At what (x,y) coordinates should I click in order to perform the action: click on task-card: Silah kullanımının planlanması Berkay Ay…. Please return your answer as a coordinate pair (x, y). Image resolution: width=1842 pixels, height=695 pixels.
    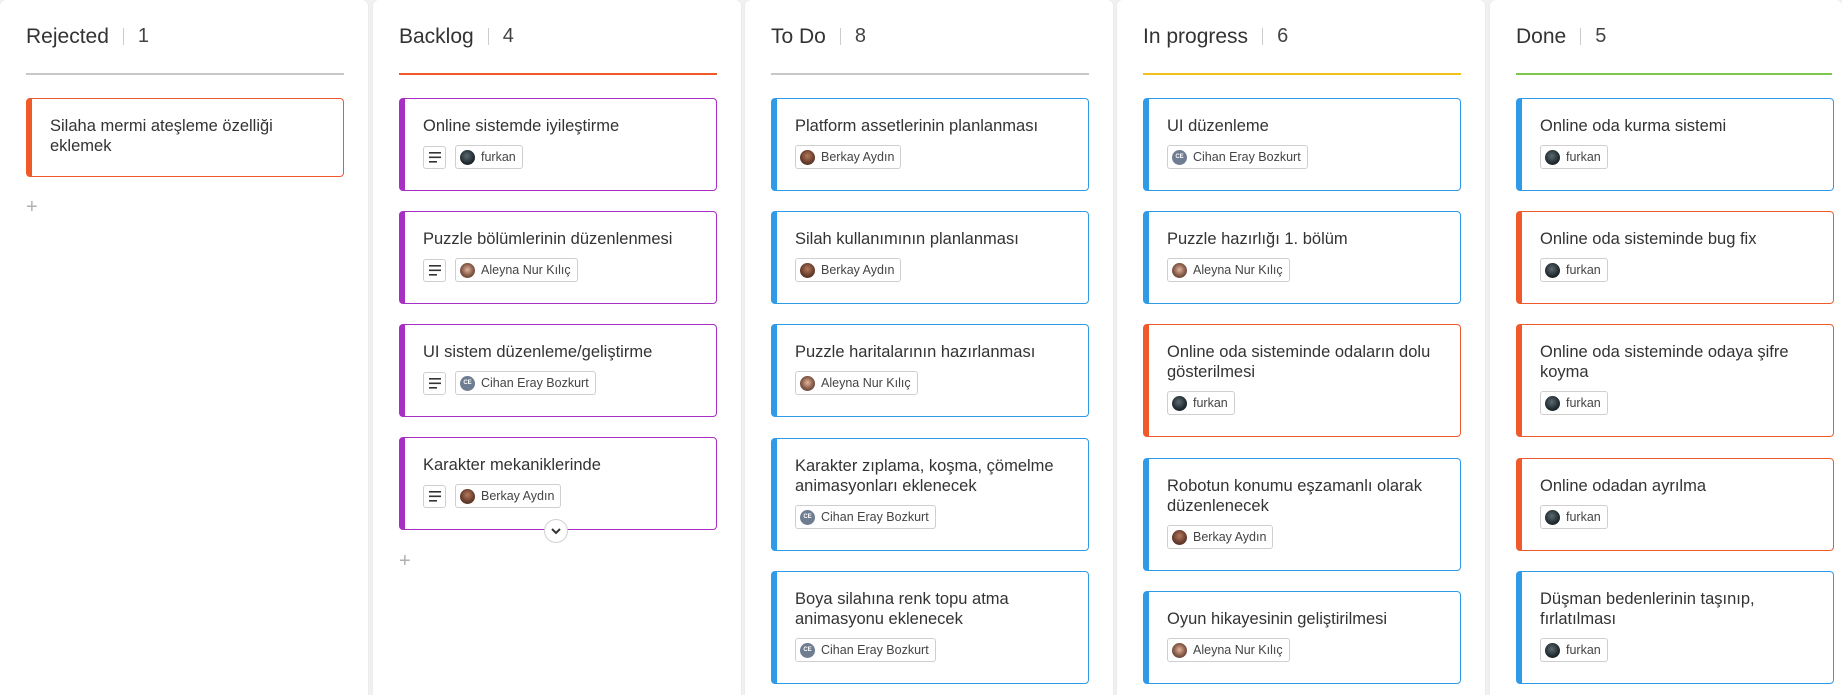
    Looking at the image, I should click on (930, 257).